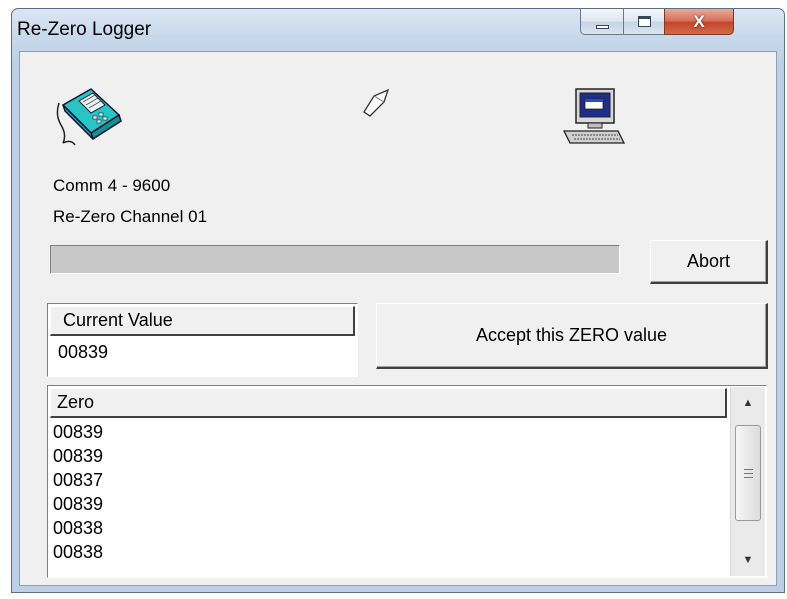 This screenshot has width=787, height=599. Describe the element at coordinates (112, 185) in the screenshot. I see `comm-port-label: Comm 4 - 9600` at that location.